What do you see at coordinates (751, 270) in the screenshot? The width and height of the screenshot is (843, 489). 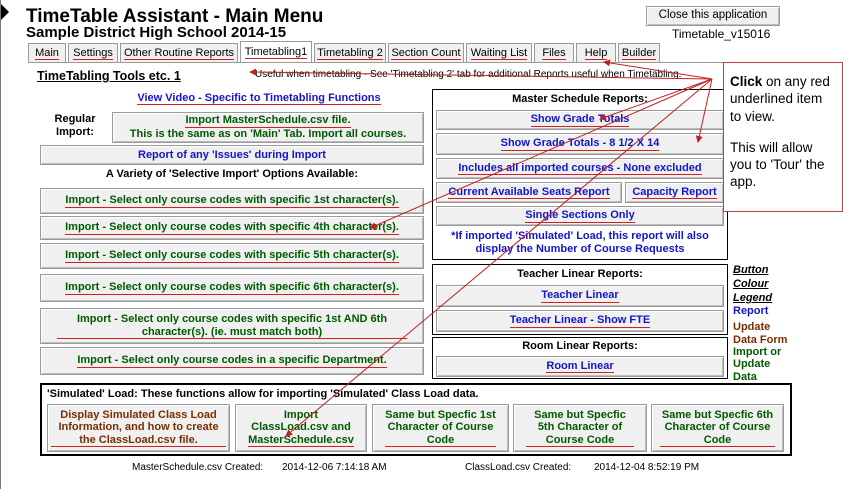 I see `legend-title-1: Button` at bounding box center [751, 270].